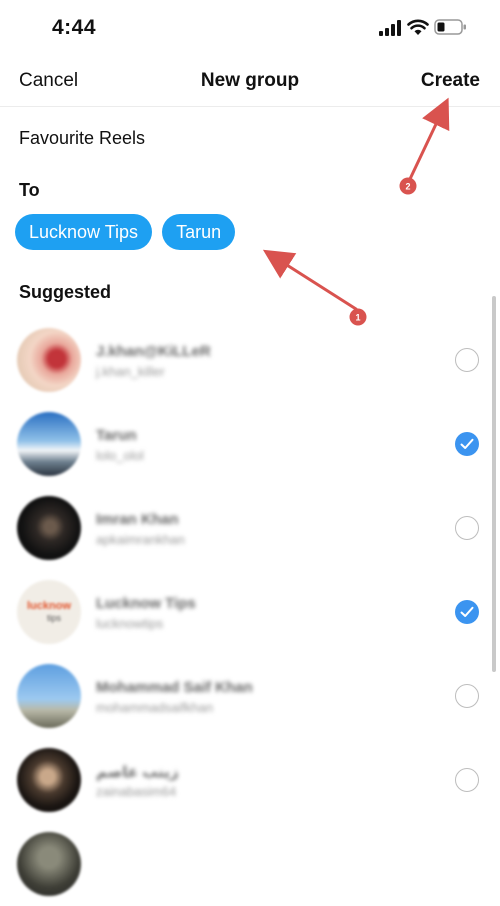 Image resolution: width=500 pixels, height=906 pixels. Describe the element at coordinates (250, 780) in the screenshot. I see `list-item: زینب عاصم zainabasim64` at that location.